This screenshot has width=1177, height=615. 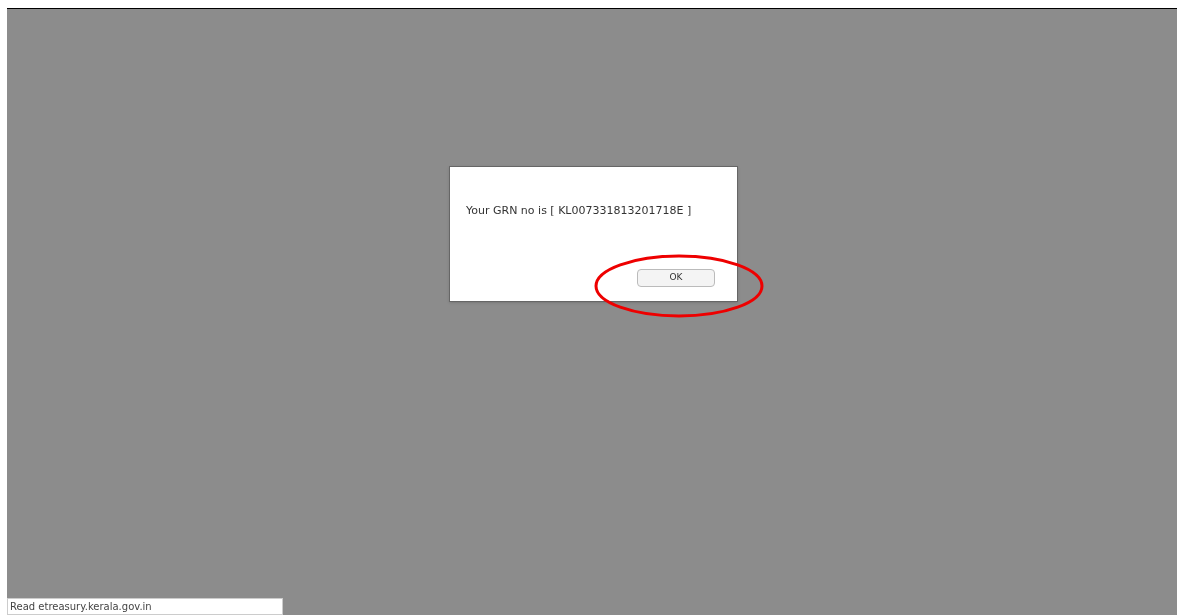 What do you see at coordinates (676, 278) in the screenshot?
I see `ok-button: OK` at bounding box center [676, 278].